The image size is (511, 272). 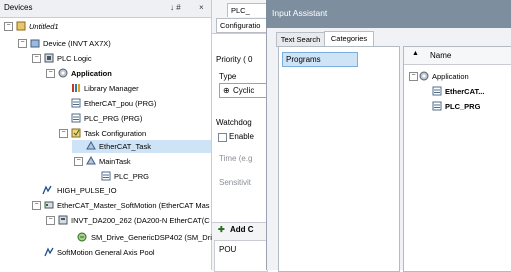 What do you see at coordinates (105, 9) in the screenshot?
I see `devices-panel-header: Devices ↓ # ×` at bounding box center [105, 9].